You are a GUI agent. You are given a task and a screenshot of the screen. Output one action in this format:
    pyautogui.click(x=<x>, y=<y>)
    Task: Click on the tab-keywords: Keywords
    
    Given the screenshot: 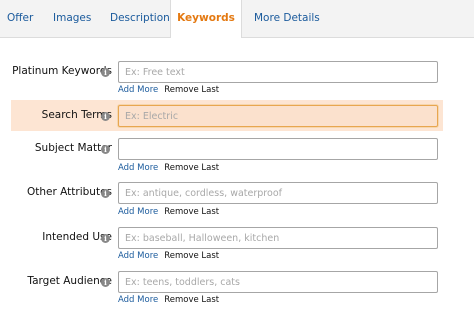 What is the action you would take?
    pyautogui.click(x=206, y=19)
    